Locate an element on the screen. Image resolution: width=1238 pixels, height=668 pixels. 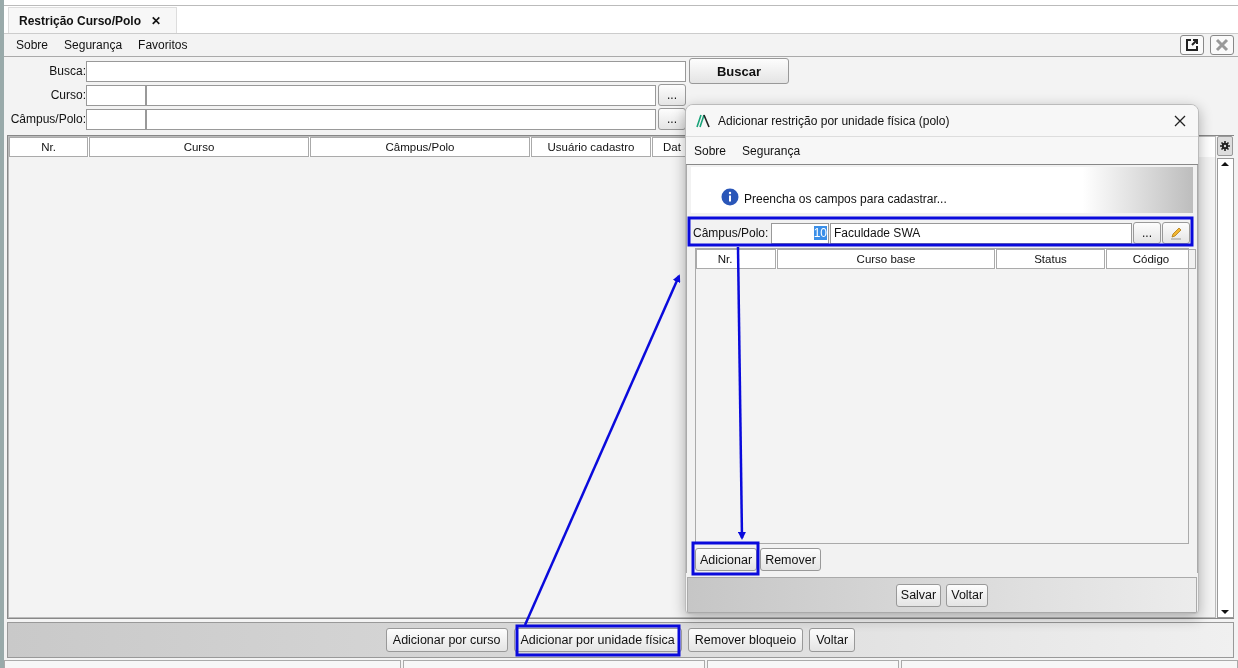
footer-button: Voltar is located at coordinates (967, 595).